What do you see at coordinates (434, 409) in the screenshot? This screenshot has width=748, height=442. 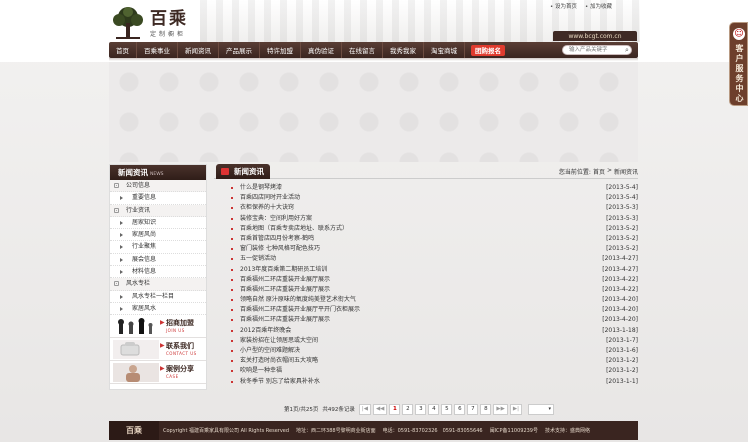 I see `page-button: 4` at bounding box center [434, 409].